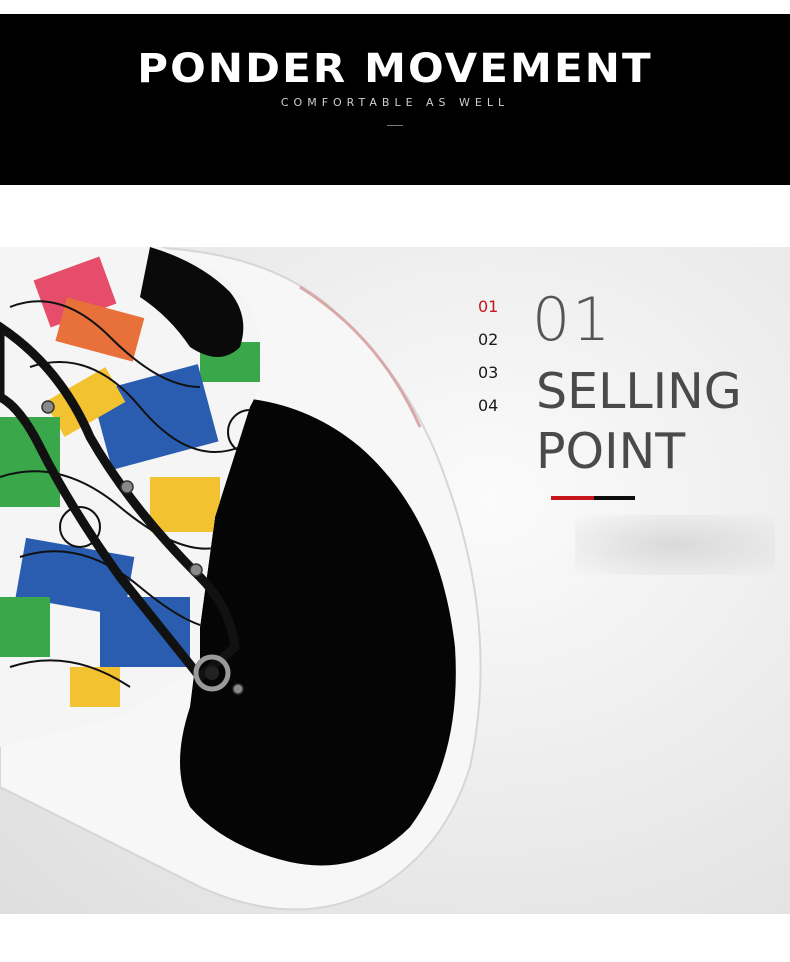 This screenshot has width=790, height=962. I want to click on subtitle-divider, so click(395, 125).